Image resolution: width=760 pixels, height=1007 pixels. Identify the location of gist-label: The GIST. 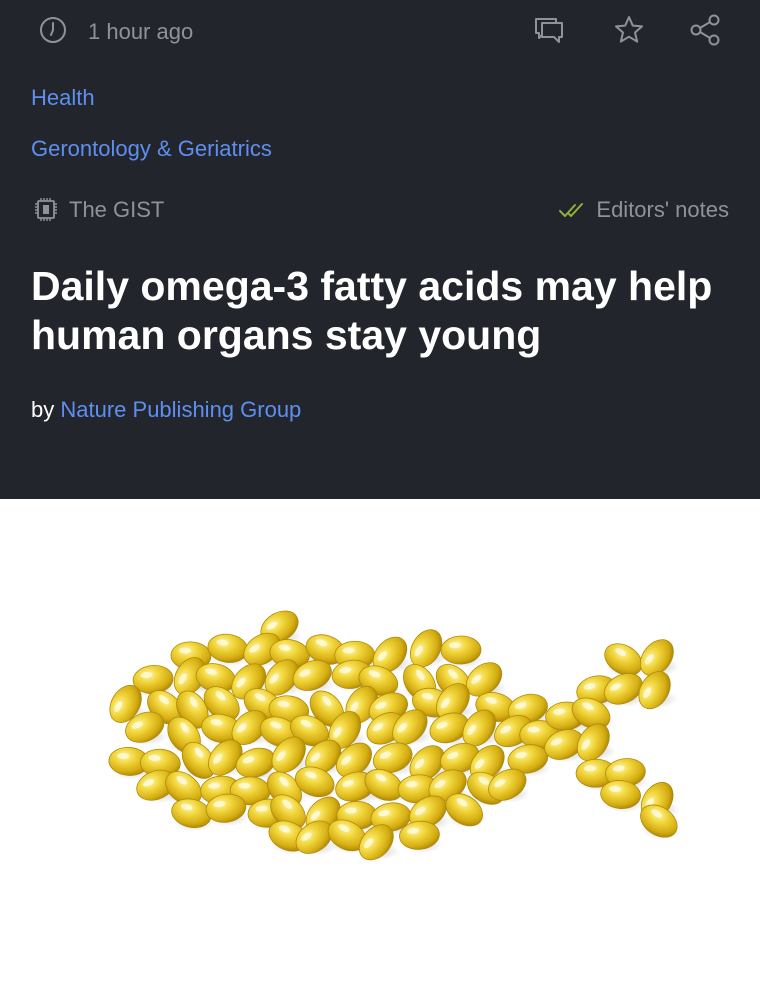
(117, 209).